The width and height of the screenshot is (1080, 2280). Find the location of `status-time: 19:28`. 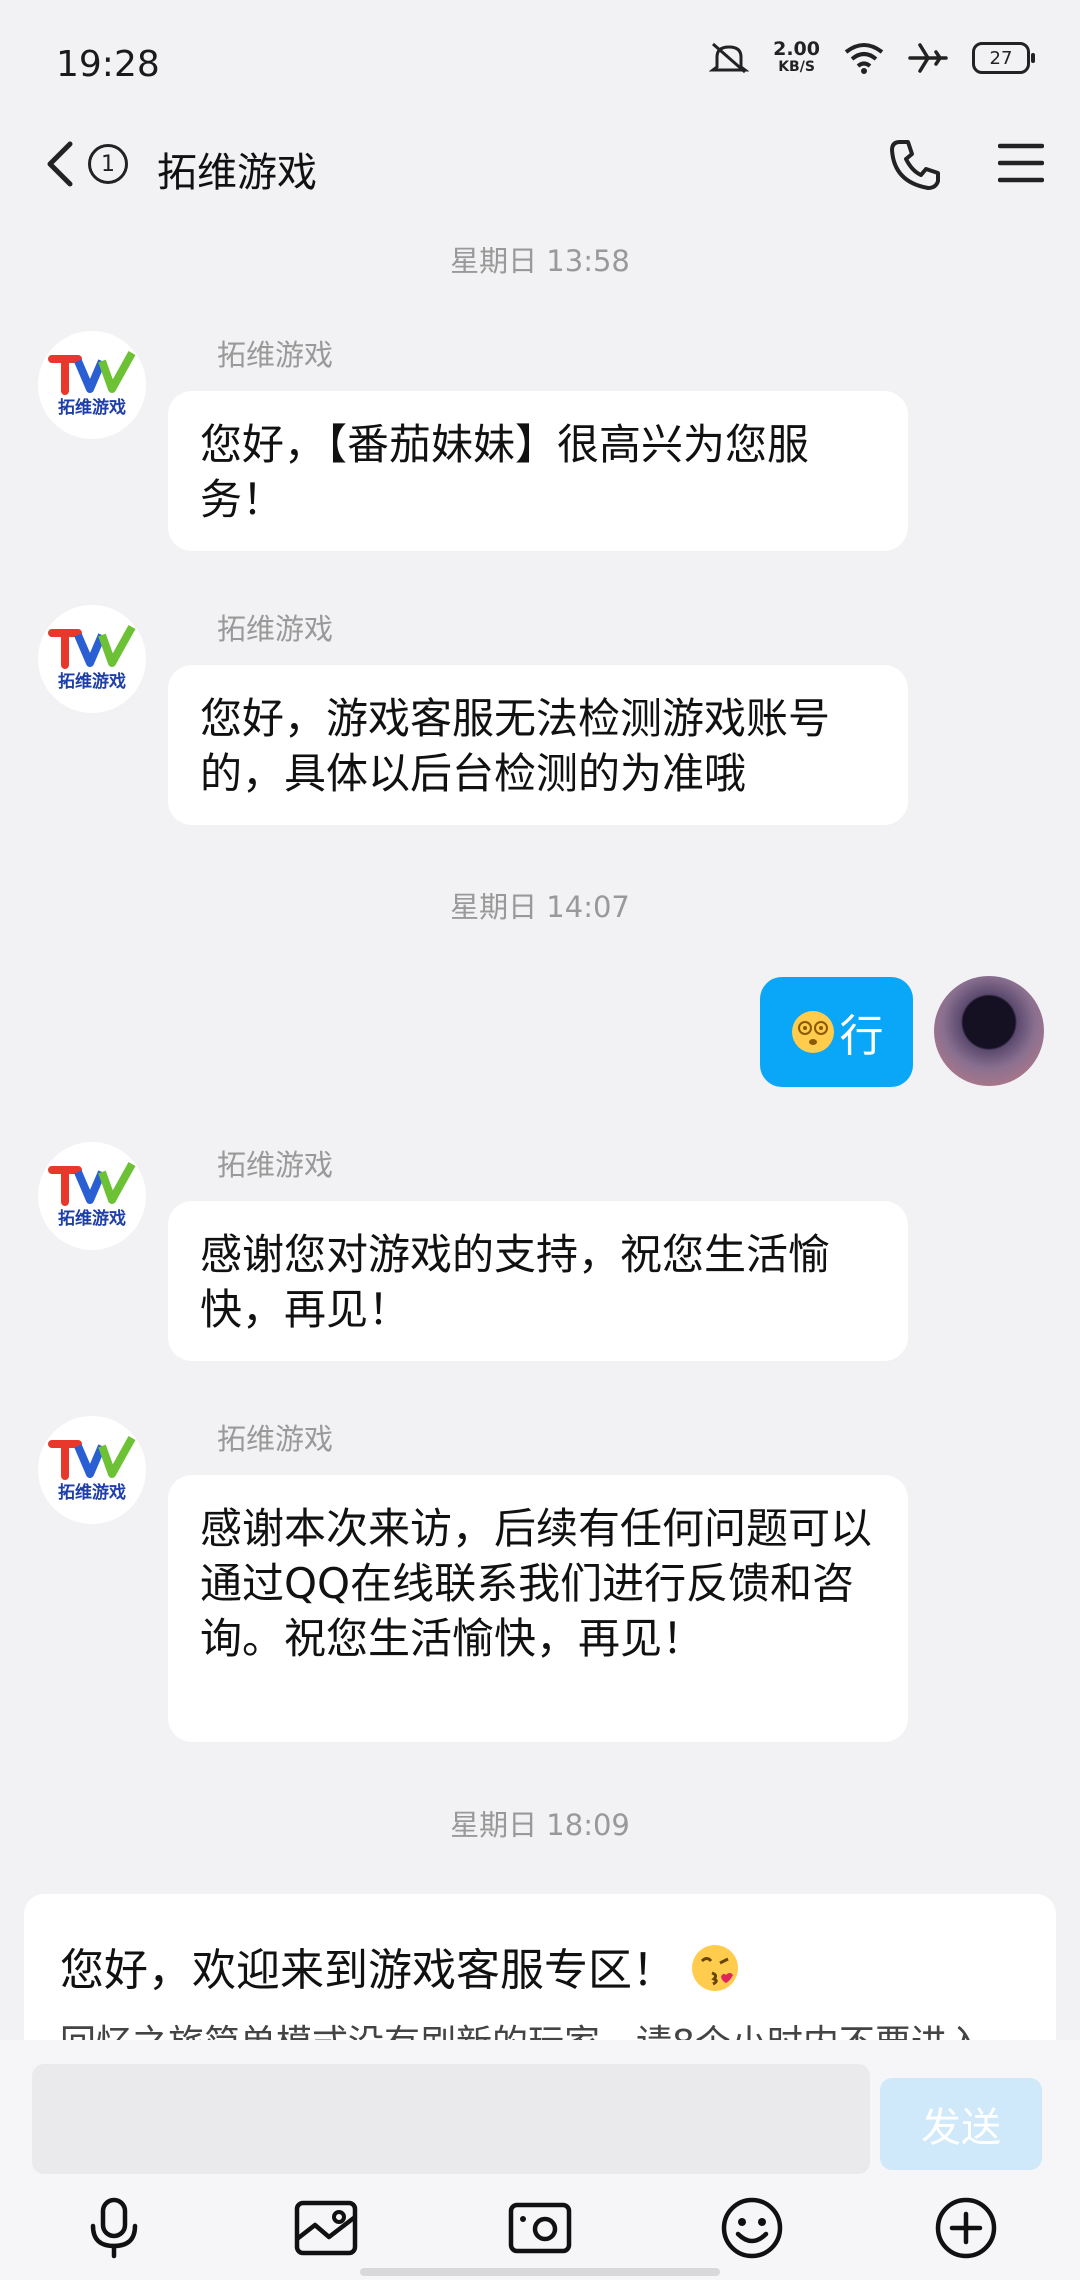

status-time: 19:28 is located at coordinates (108, 64).